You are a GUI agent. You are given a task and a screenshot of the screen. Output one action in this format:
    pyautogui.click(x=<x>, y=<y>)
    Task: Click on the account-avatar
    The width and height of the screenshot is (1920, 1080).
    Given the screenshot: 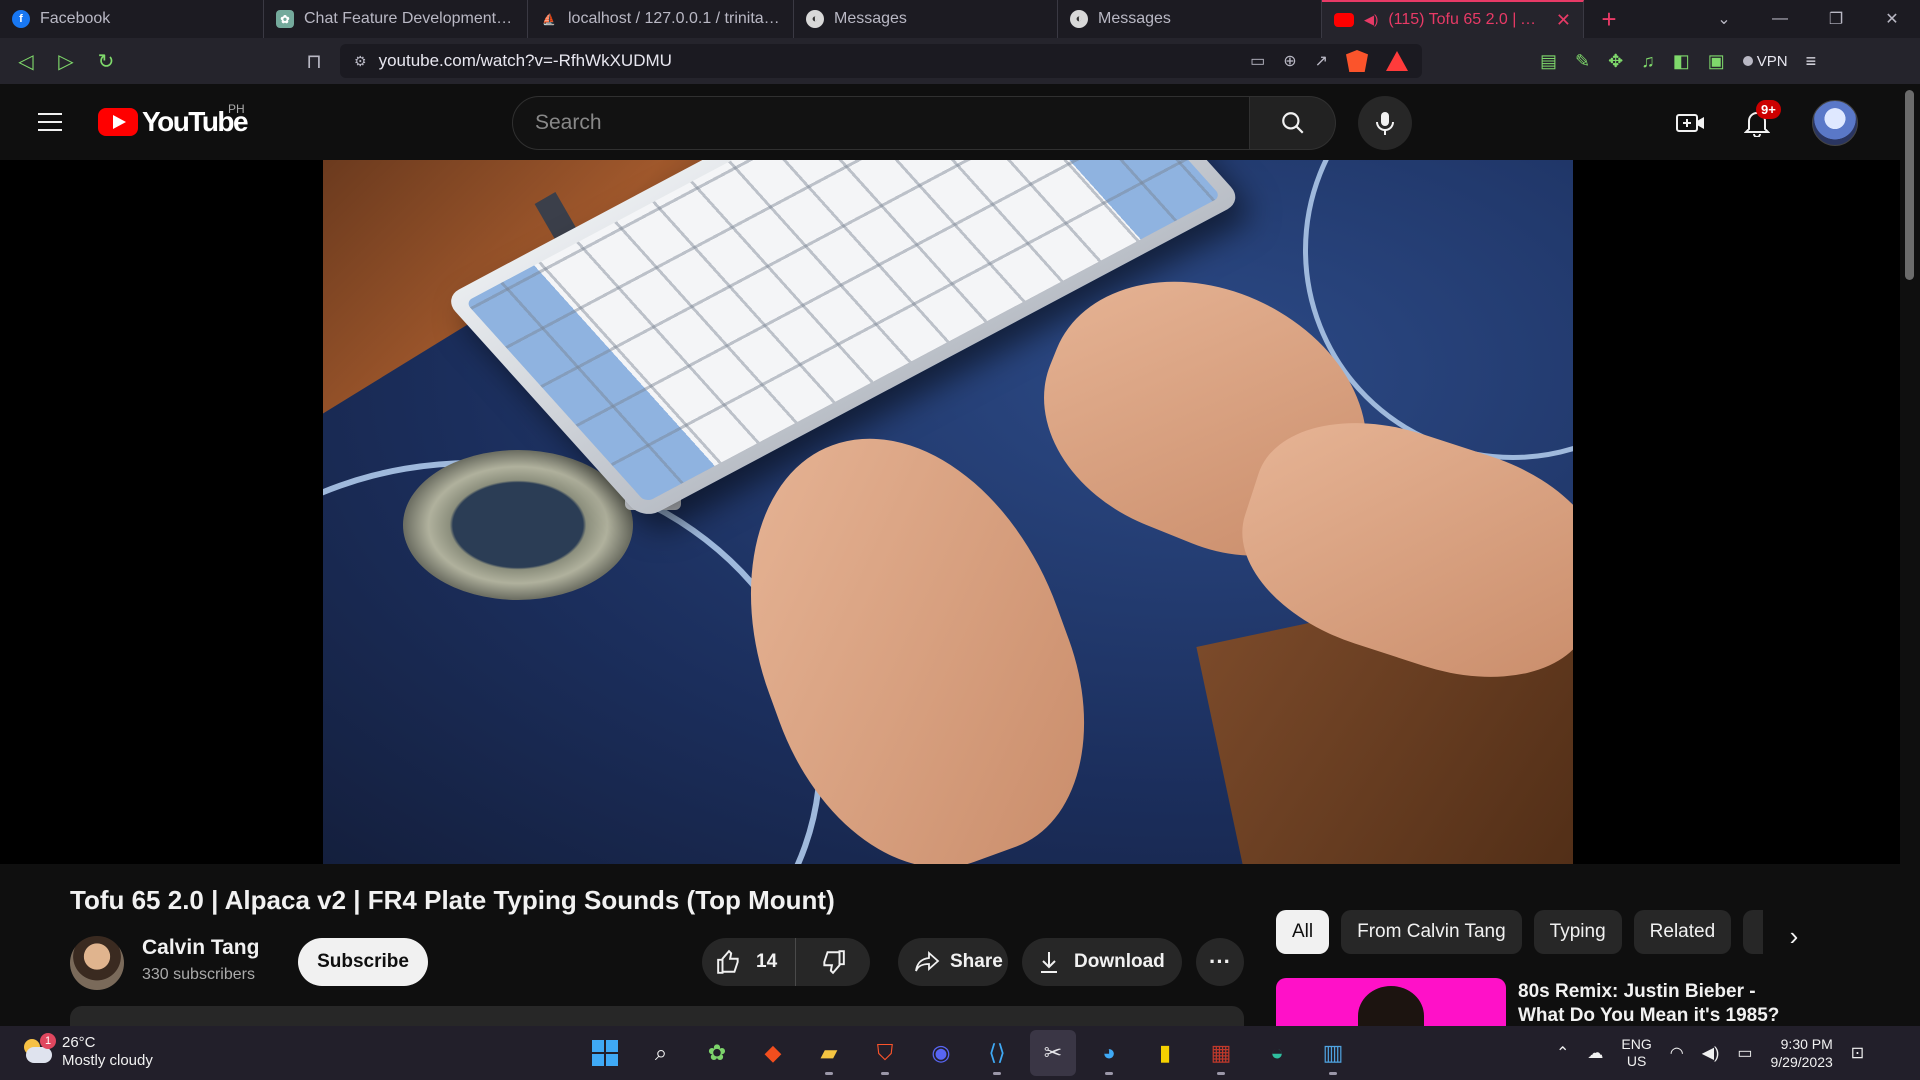 What is the action you would take?
    pyautogui.click(x=1835, y=123)
    